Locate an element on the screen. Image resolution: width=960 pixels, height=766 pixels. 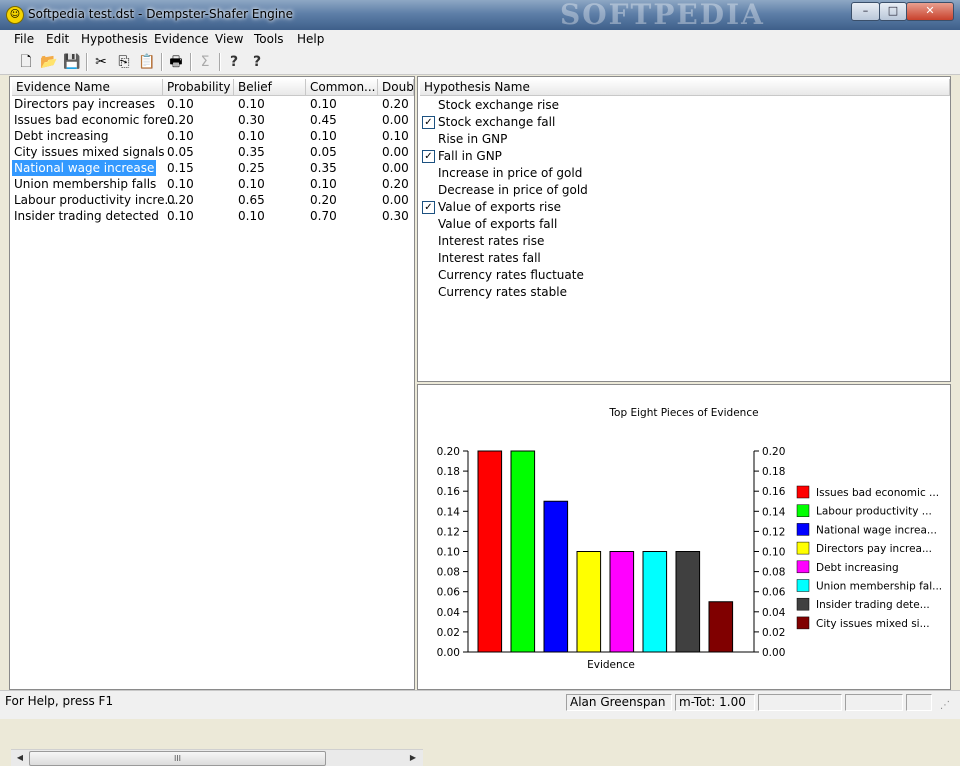
col-header-doubt: Doub is located at coordinates (396, 87).